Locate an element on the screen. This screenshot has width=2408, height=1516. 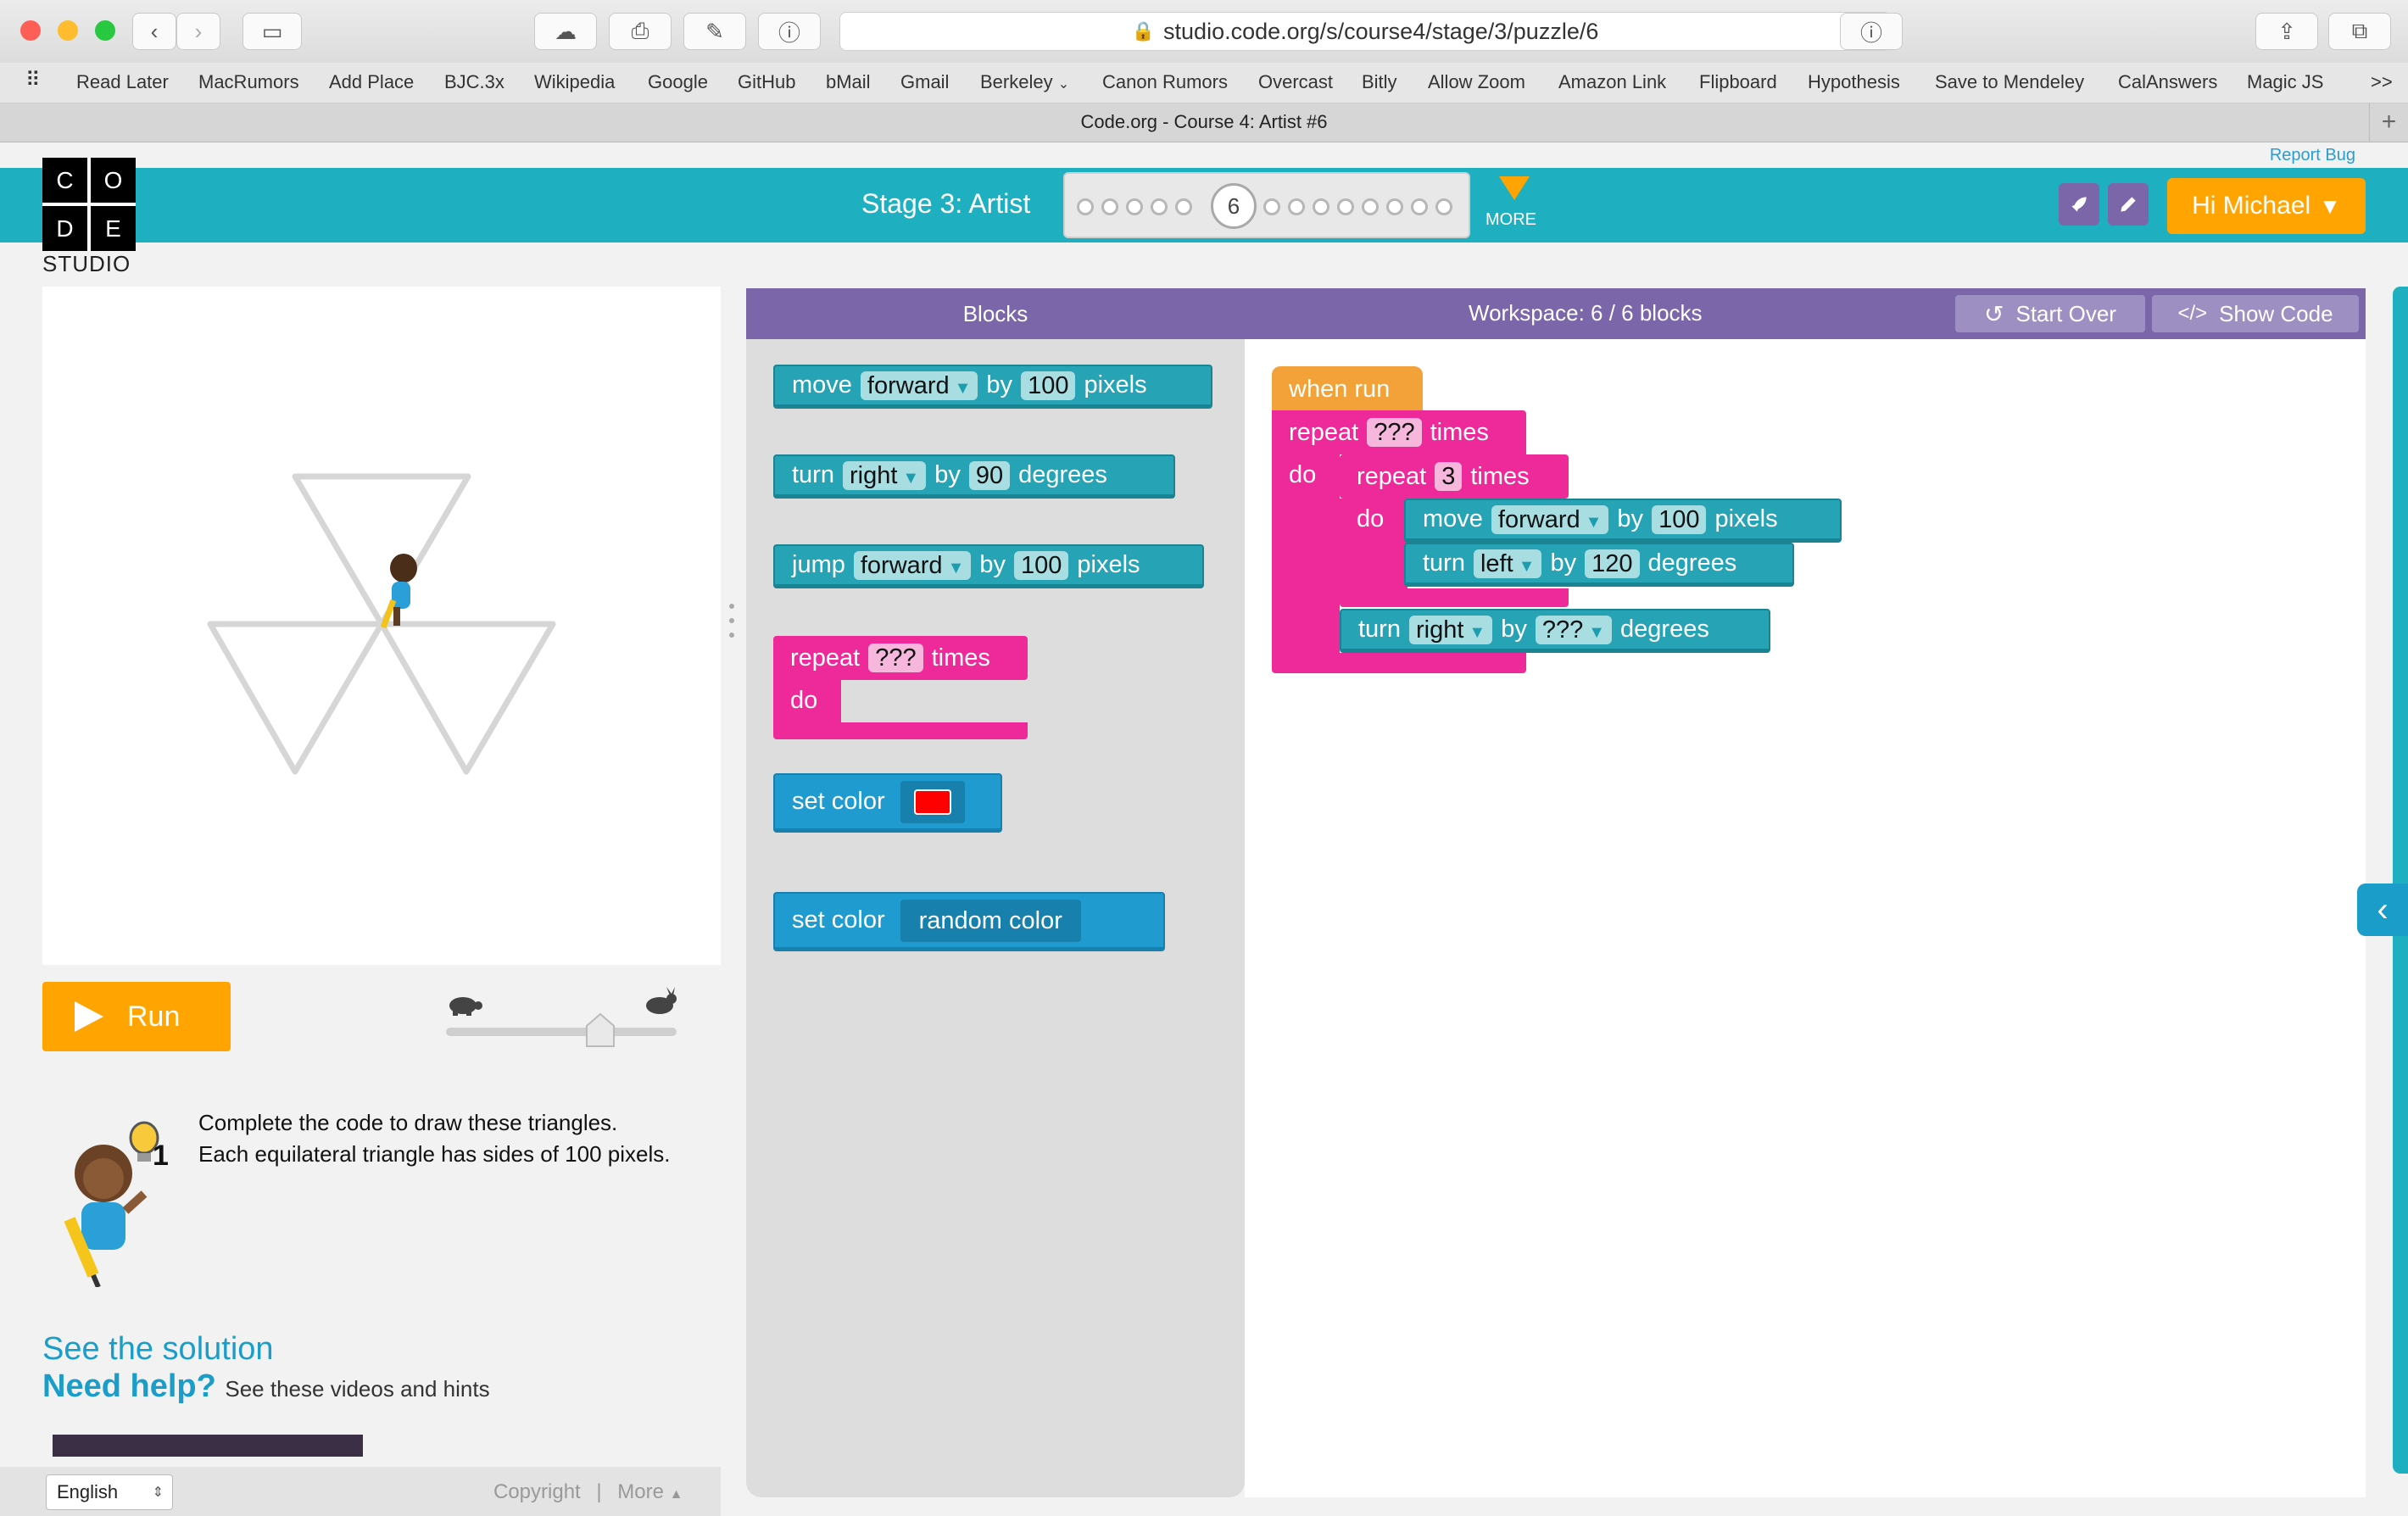
bookmarks-overflow-icon: >> is located at coordinates (2382, 82).